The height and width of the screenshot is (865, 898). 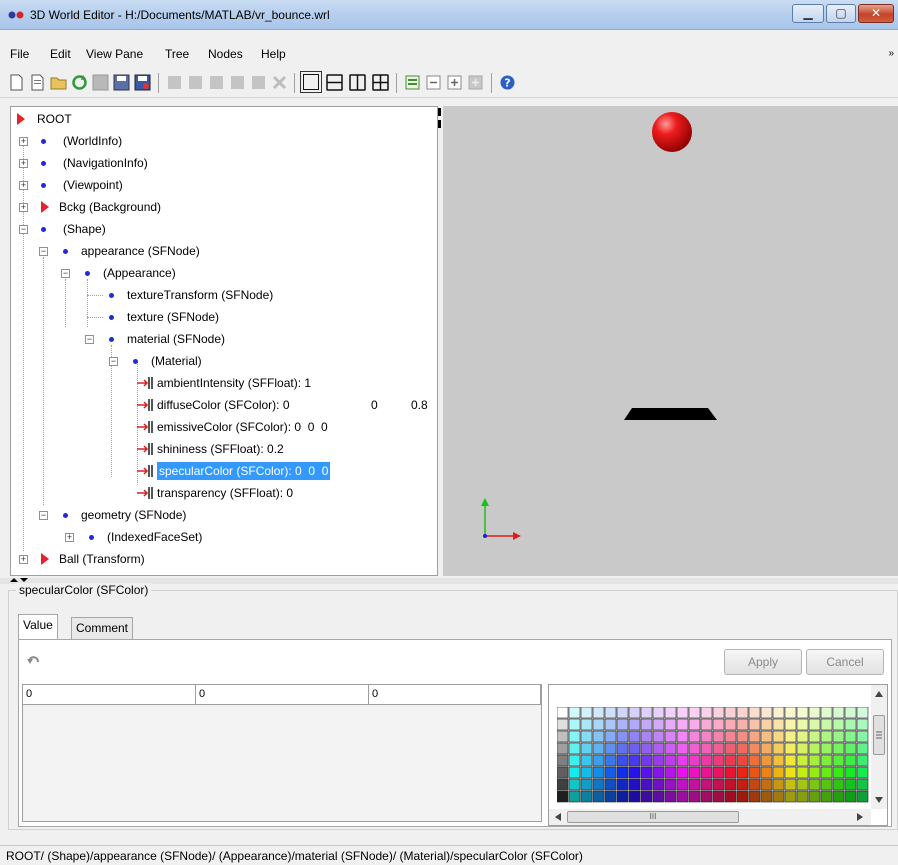 I want to click on split-horizontal-icon, so click(x=334, y=82).